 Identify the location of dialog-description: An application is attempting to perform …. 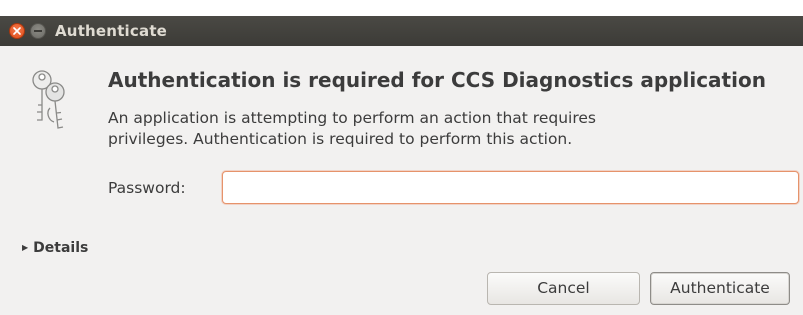
(448, 129).